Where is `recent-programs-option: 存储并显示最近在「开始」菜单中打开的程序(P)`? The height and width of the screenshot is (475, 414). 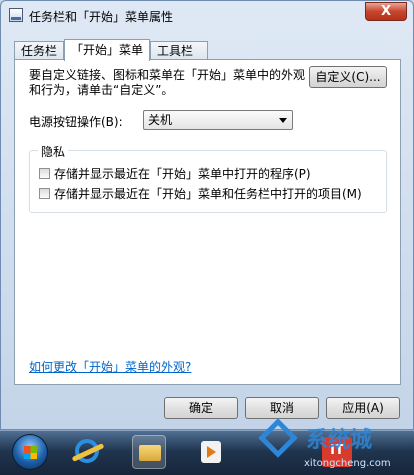
recent-programs-option: 存储并显示最近在「开始」菜单中打开的程序(P) is located at coordinates (175, 173).